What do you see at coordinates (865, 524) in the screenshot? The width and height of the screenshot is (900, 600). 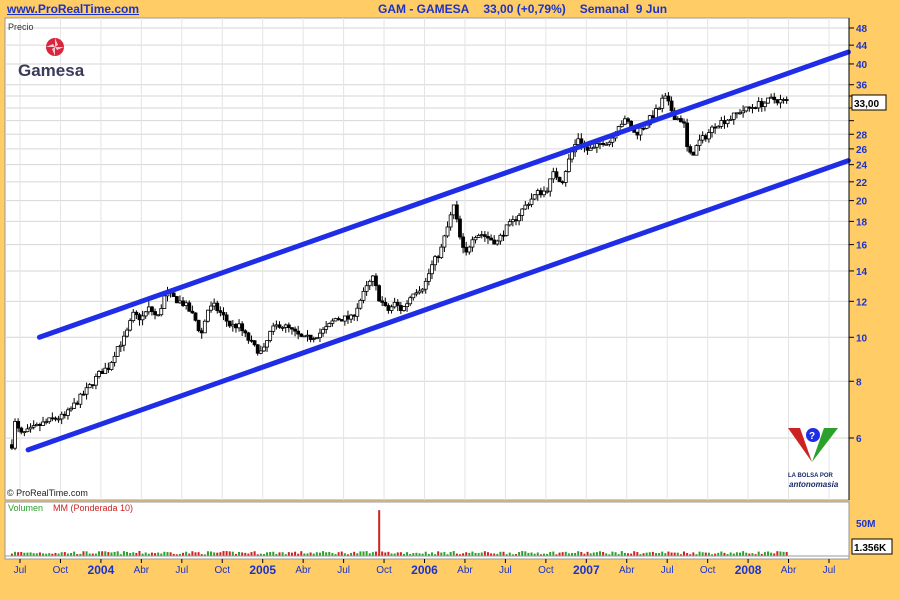 I see `volume-axis-tick: 50M` at bounding box center [865, 524].